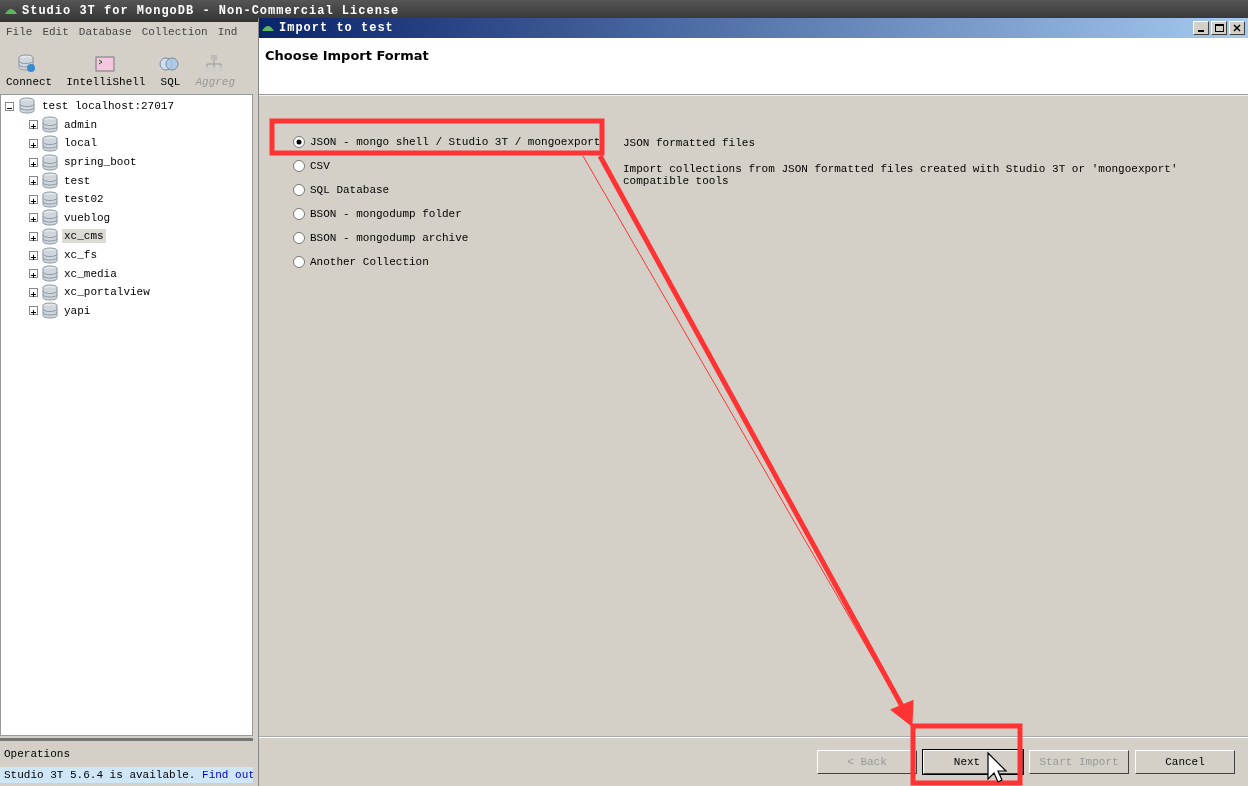 The width and height of the screenshot is (1248, 786). Describe the element at coordinates (447, 142) in the screenshot. I see `radio-option: JSON - mongo shell / Studio 3T / mongoexport` at that location.